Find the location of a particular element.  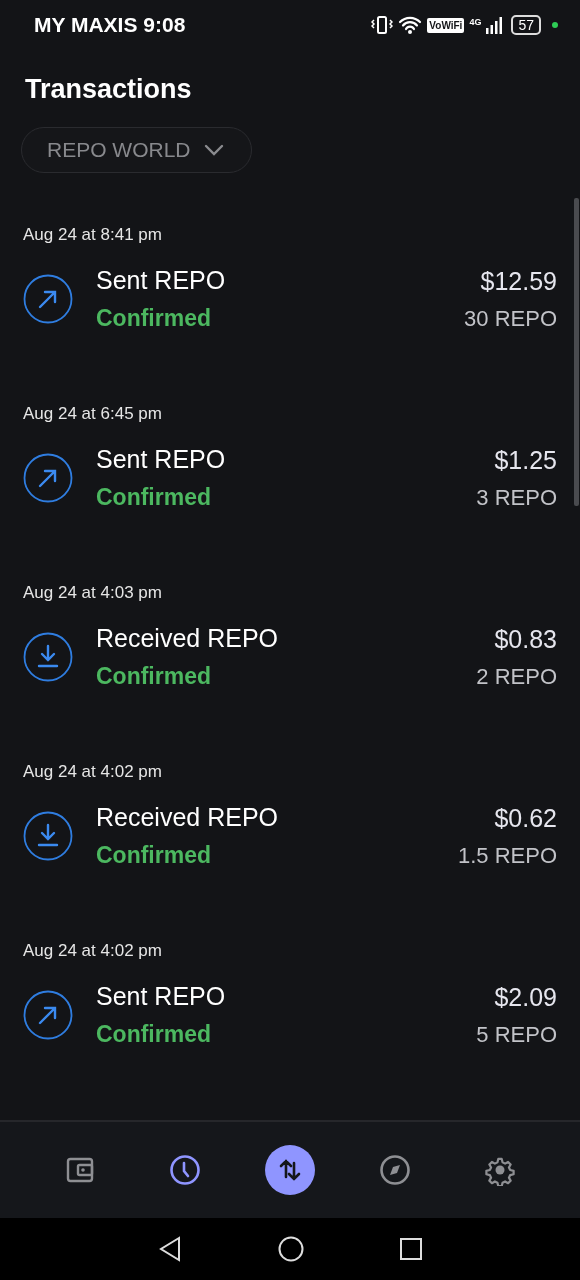

battery-level: 57 is located at coordinates (526, 25).